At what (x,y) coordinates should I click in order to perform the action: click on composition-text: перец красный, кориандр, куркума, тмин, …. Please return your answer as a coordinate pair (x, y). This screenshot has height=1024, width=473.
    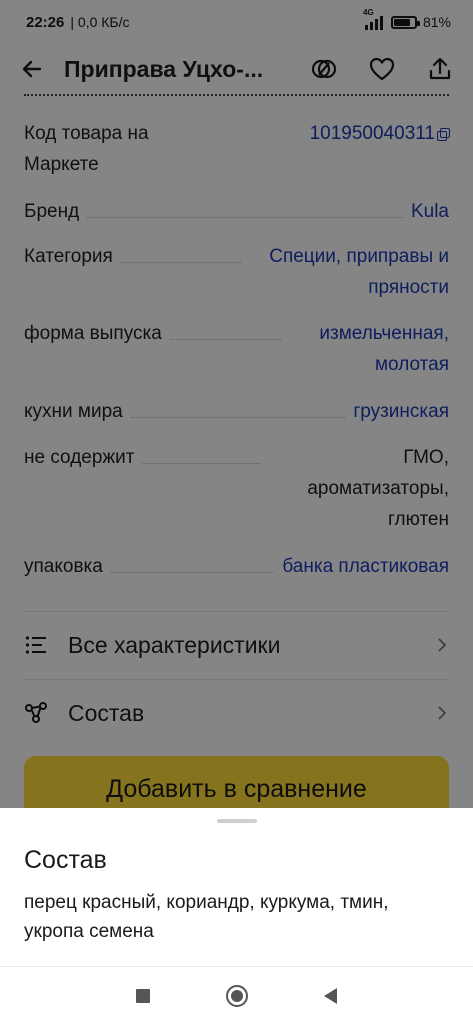
    Looking at the image, I should click on (206, 917).